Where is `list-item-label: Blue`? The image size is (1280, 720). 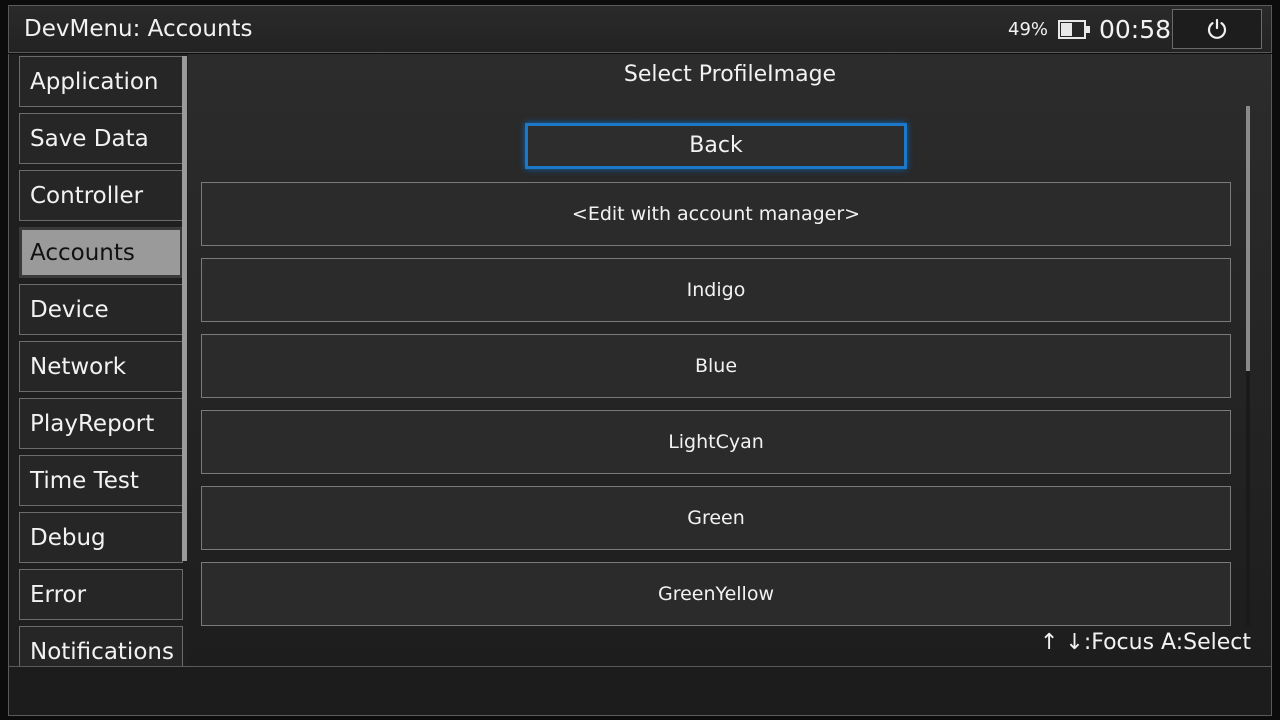
list-item-label: Blue is located at coordinates (716, 366).